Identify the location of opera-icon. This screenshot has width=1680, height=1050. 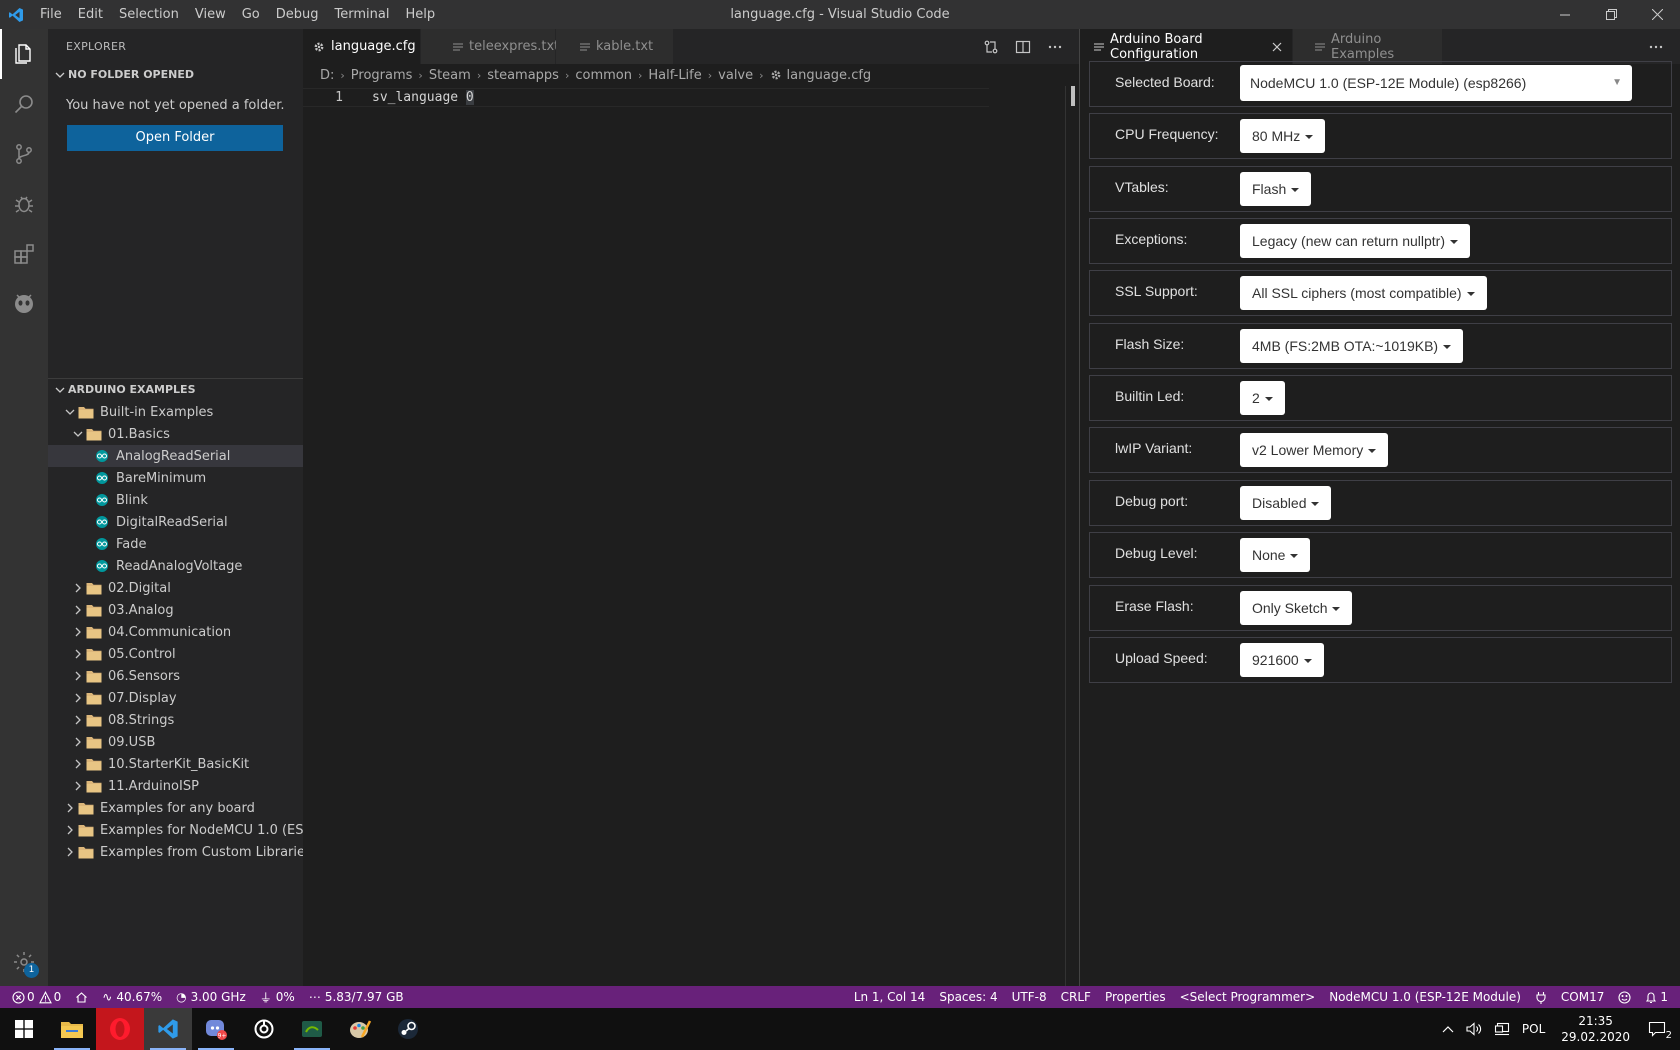
(120, 1029).